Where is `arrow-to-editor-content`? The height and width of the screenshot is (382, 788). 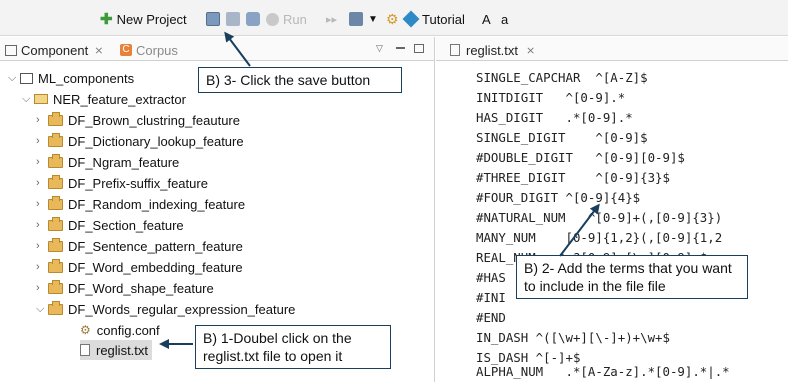
arrow-to-editor-content is located at coordinates (579, 230).